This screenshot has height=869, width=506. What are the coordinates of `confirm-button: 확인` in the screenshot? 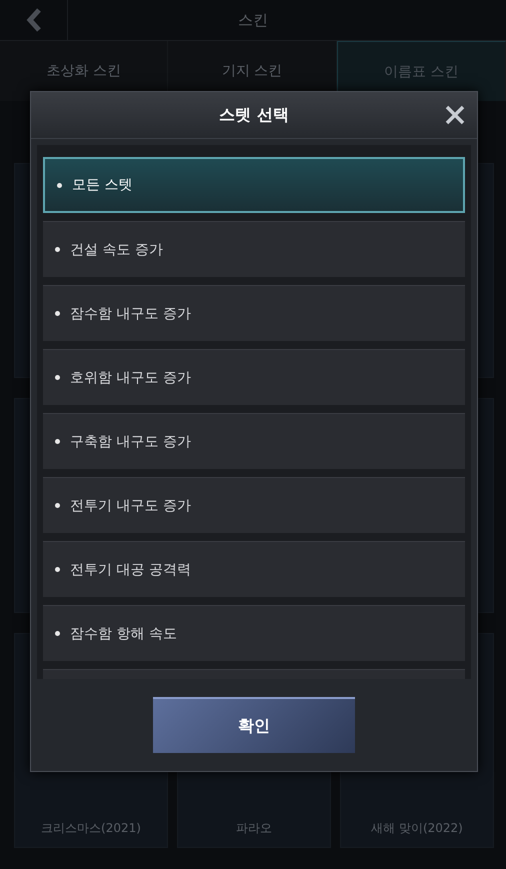 It's located at (254, 725).